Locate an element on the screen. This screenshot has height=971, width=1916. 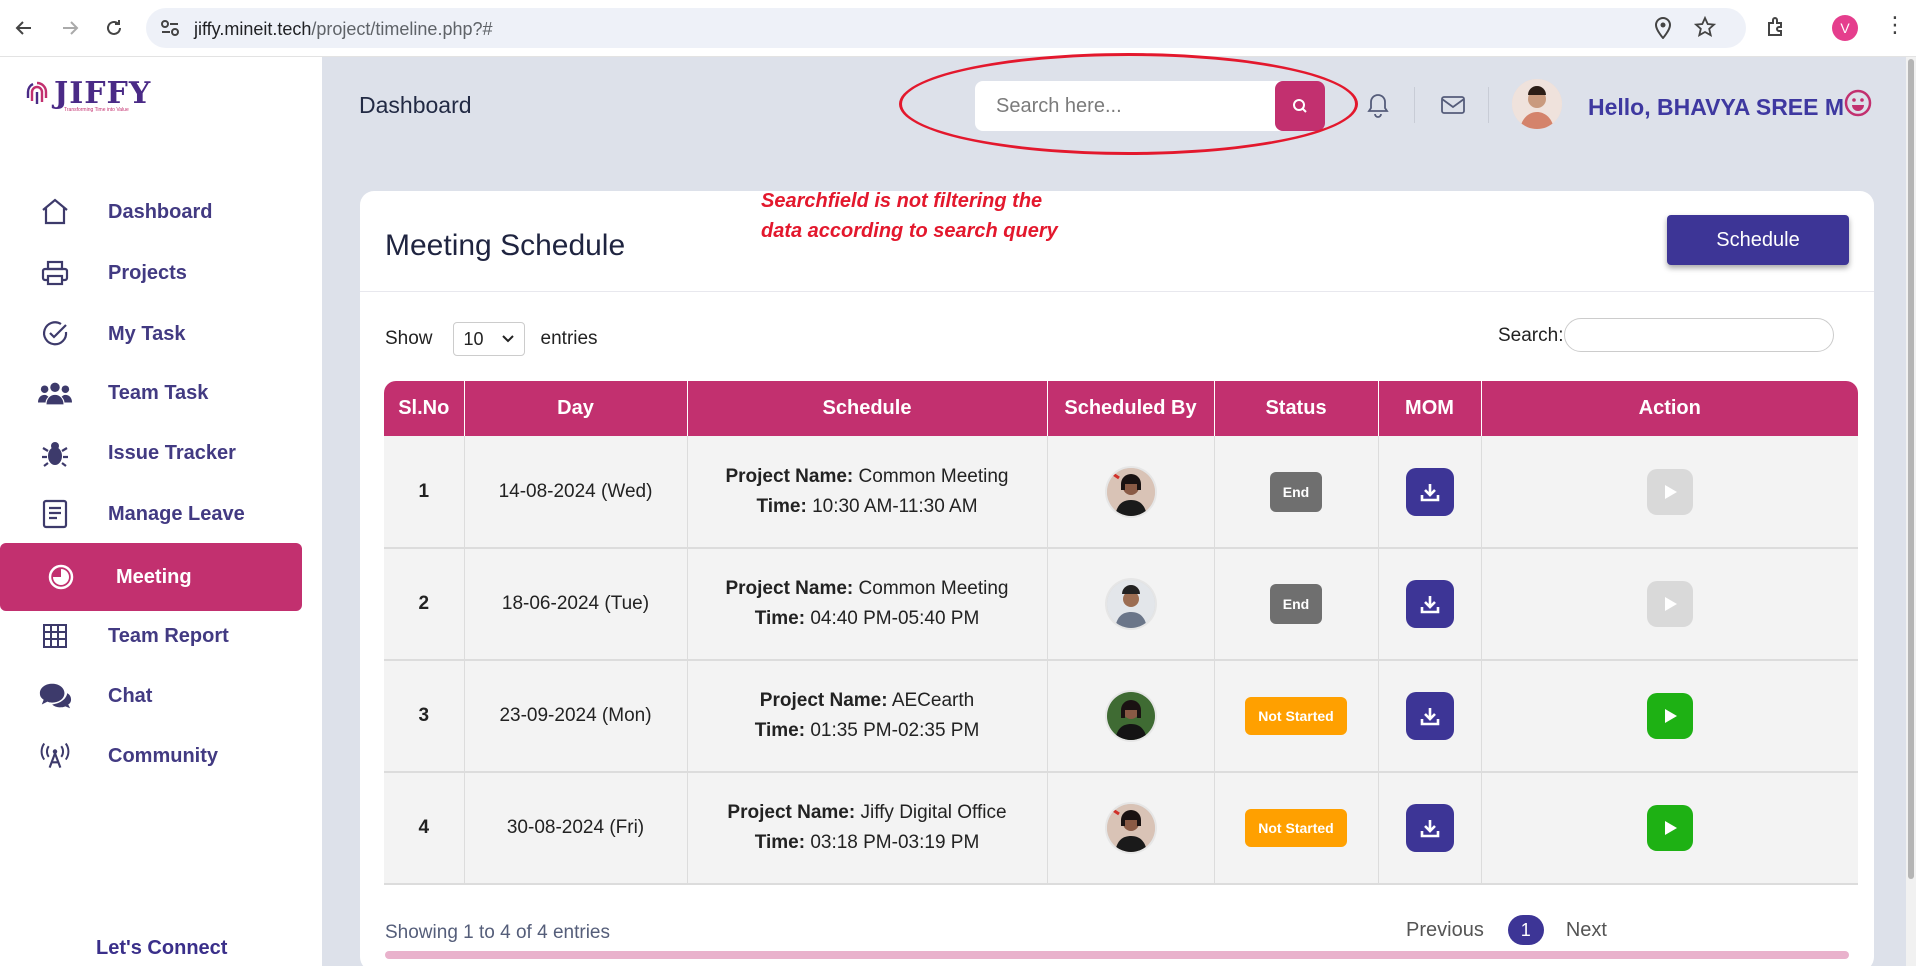
sidebar-item-team-report: Team Report is located at coordinates (151, 636).